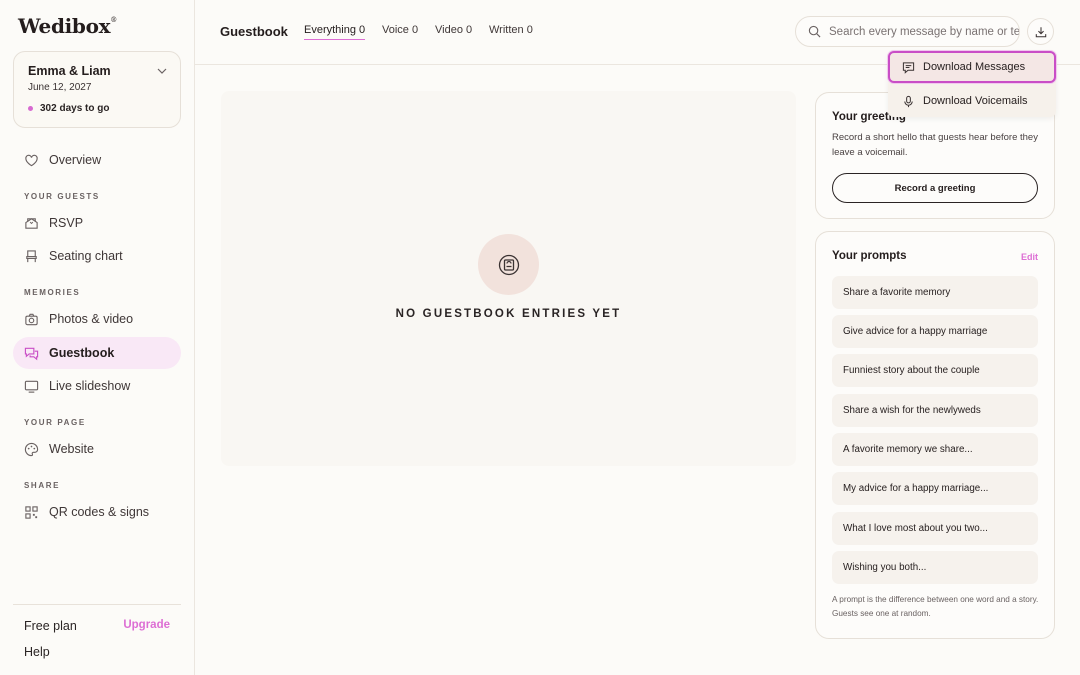 This screenshot has height=675, width=1080. I want to click on search-box, so click(907, 31).